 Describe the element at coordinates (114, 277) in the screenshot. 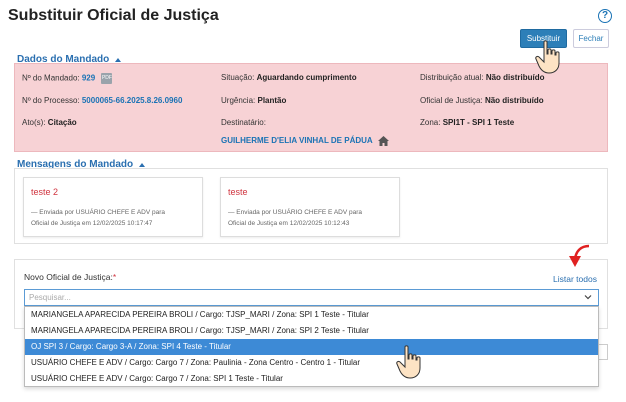

I see `required-mark: *` at that location.